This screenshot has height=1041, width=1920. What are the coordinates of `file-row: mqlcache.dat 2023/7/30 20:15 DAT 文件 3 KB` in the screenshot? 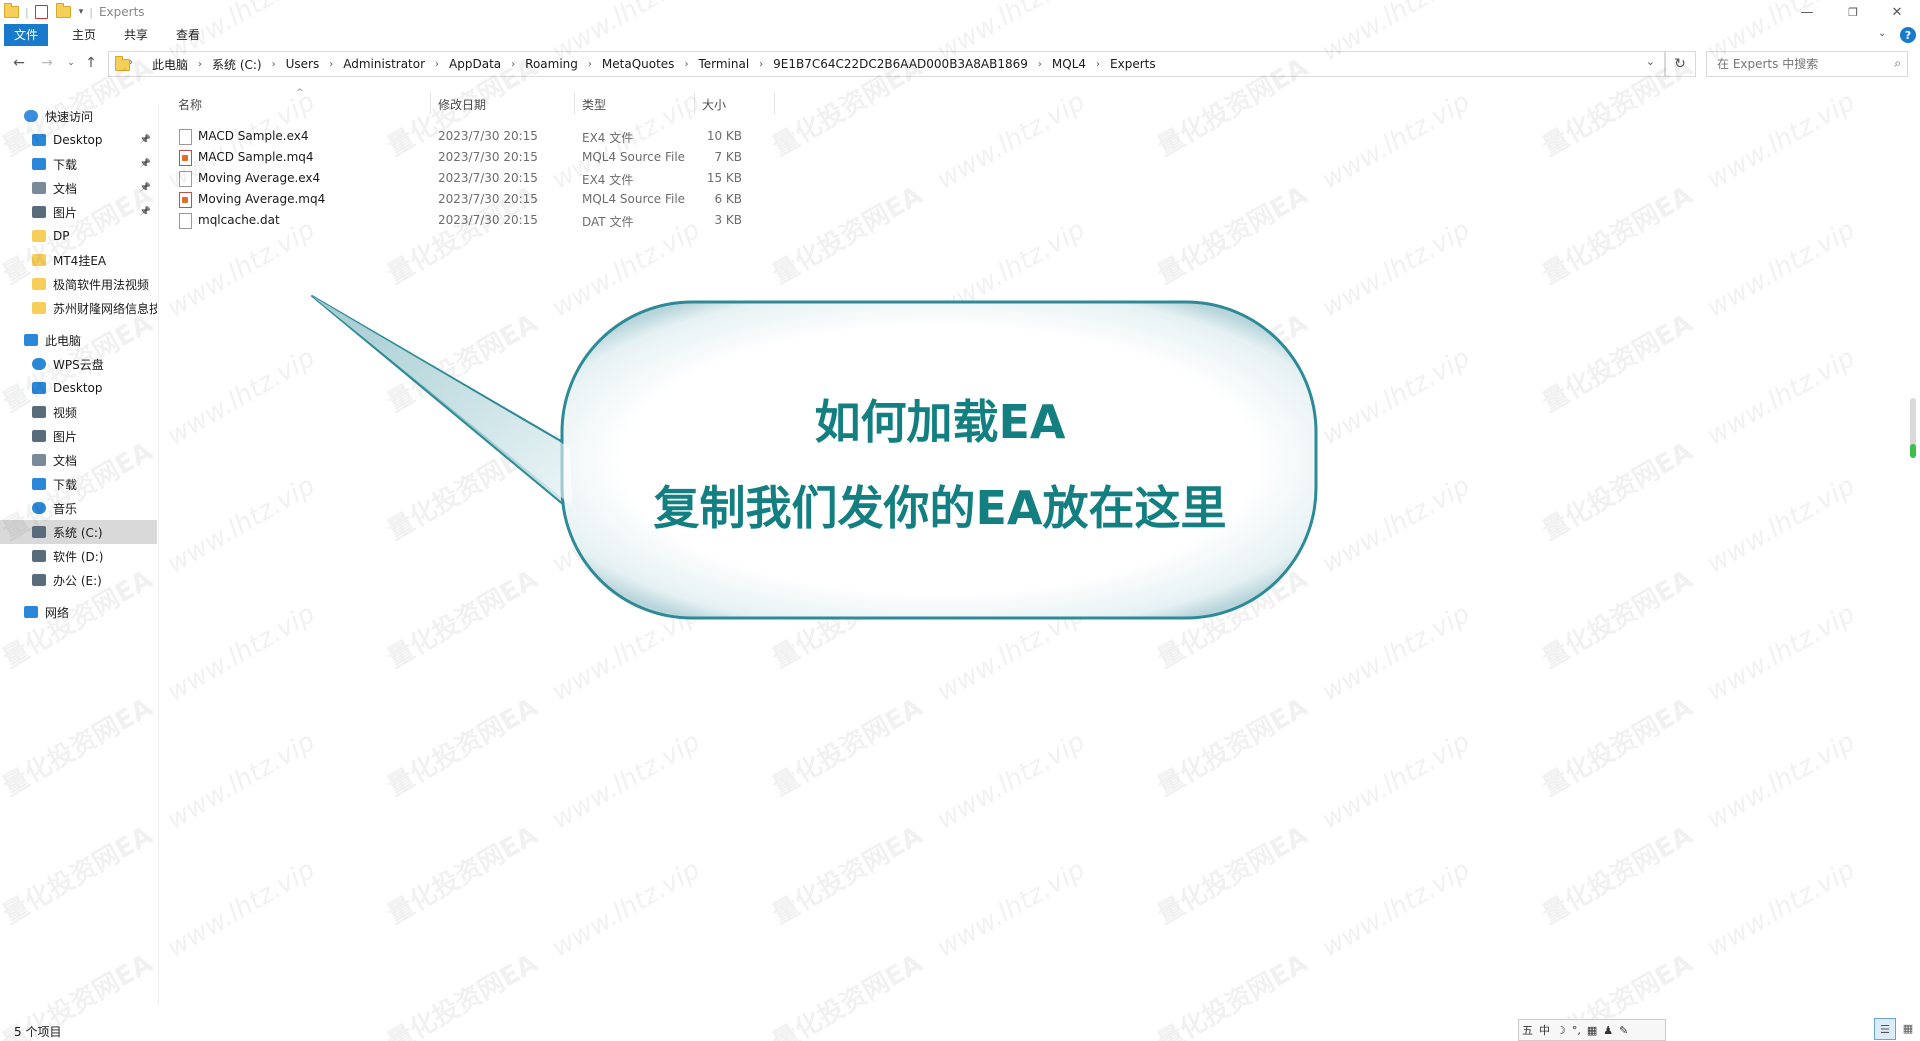 It's located at (474, 220).